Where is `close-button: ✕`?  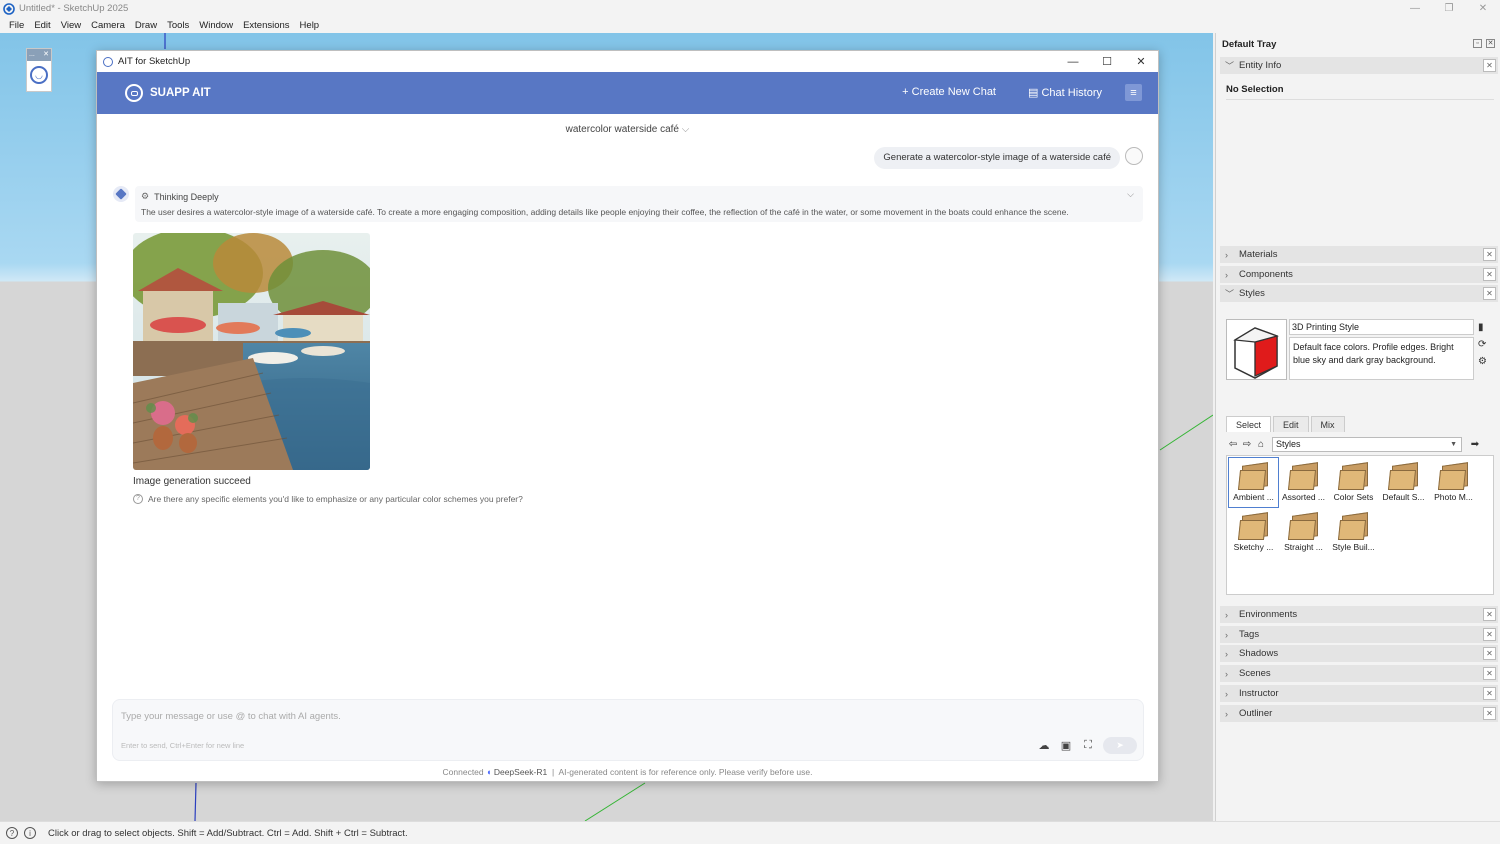 close-button: ✕ is located at coordinates (1483, 8).